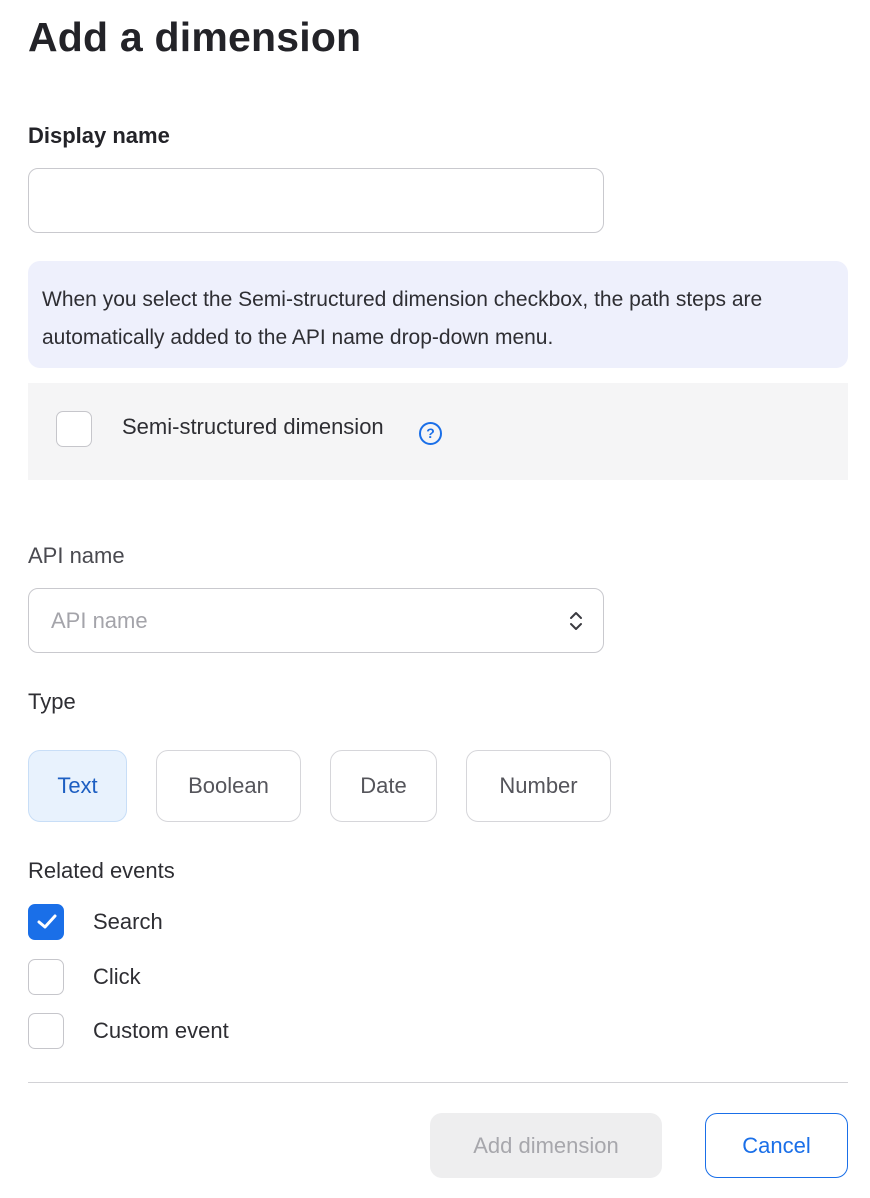 The image size is (870, 1198). What do you see at coordinates (161, 1030) in the screenshot?
I see `event-label-custom-event: Custom event` at bounding box center [161, 1030].